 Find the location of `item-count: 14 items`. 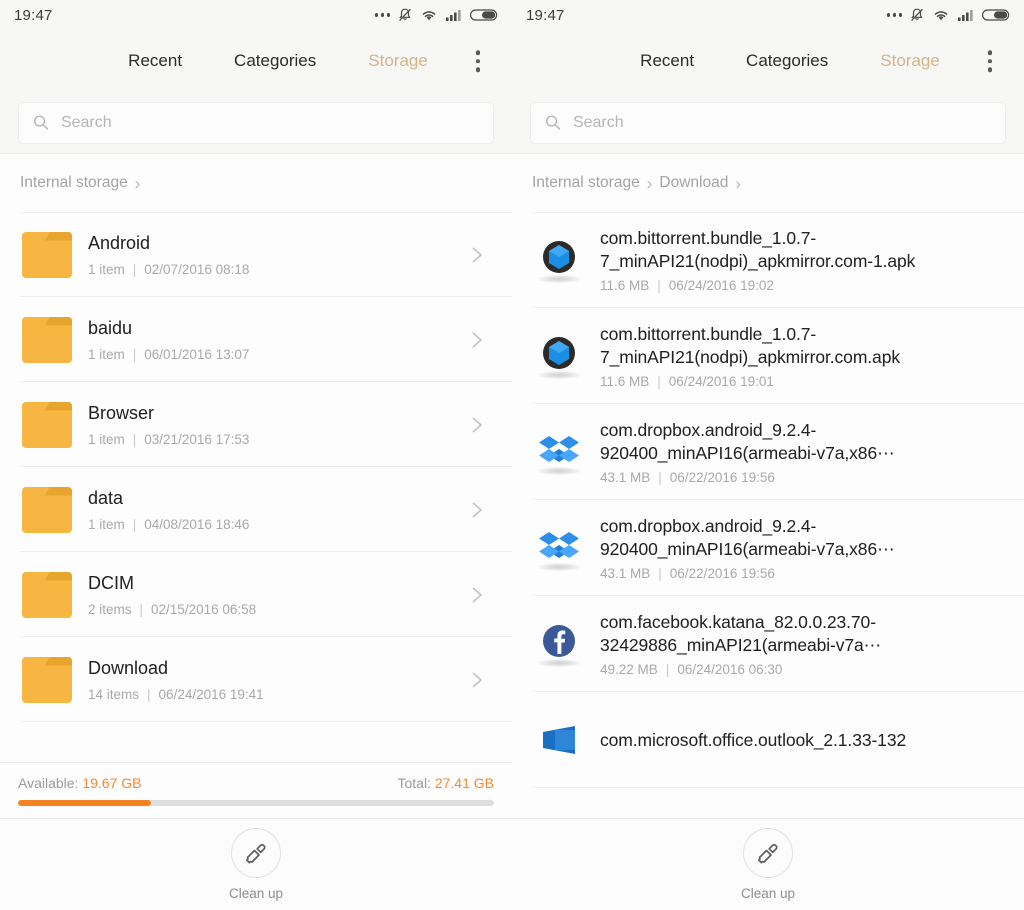

item-count: 14 items is located at coordinates (114, 694).